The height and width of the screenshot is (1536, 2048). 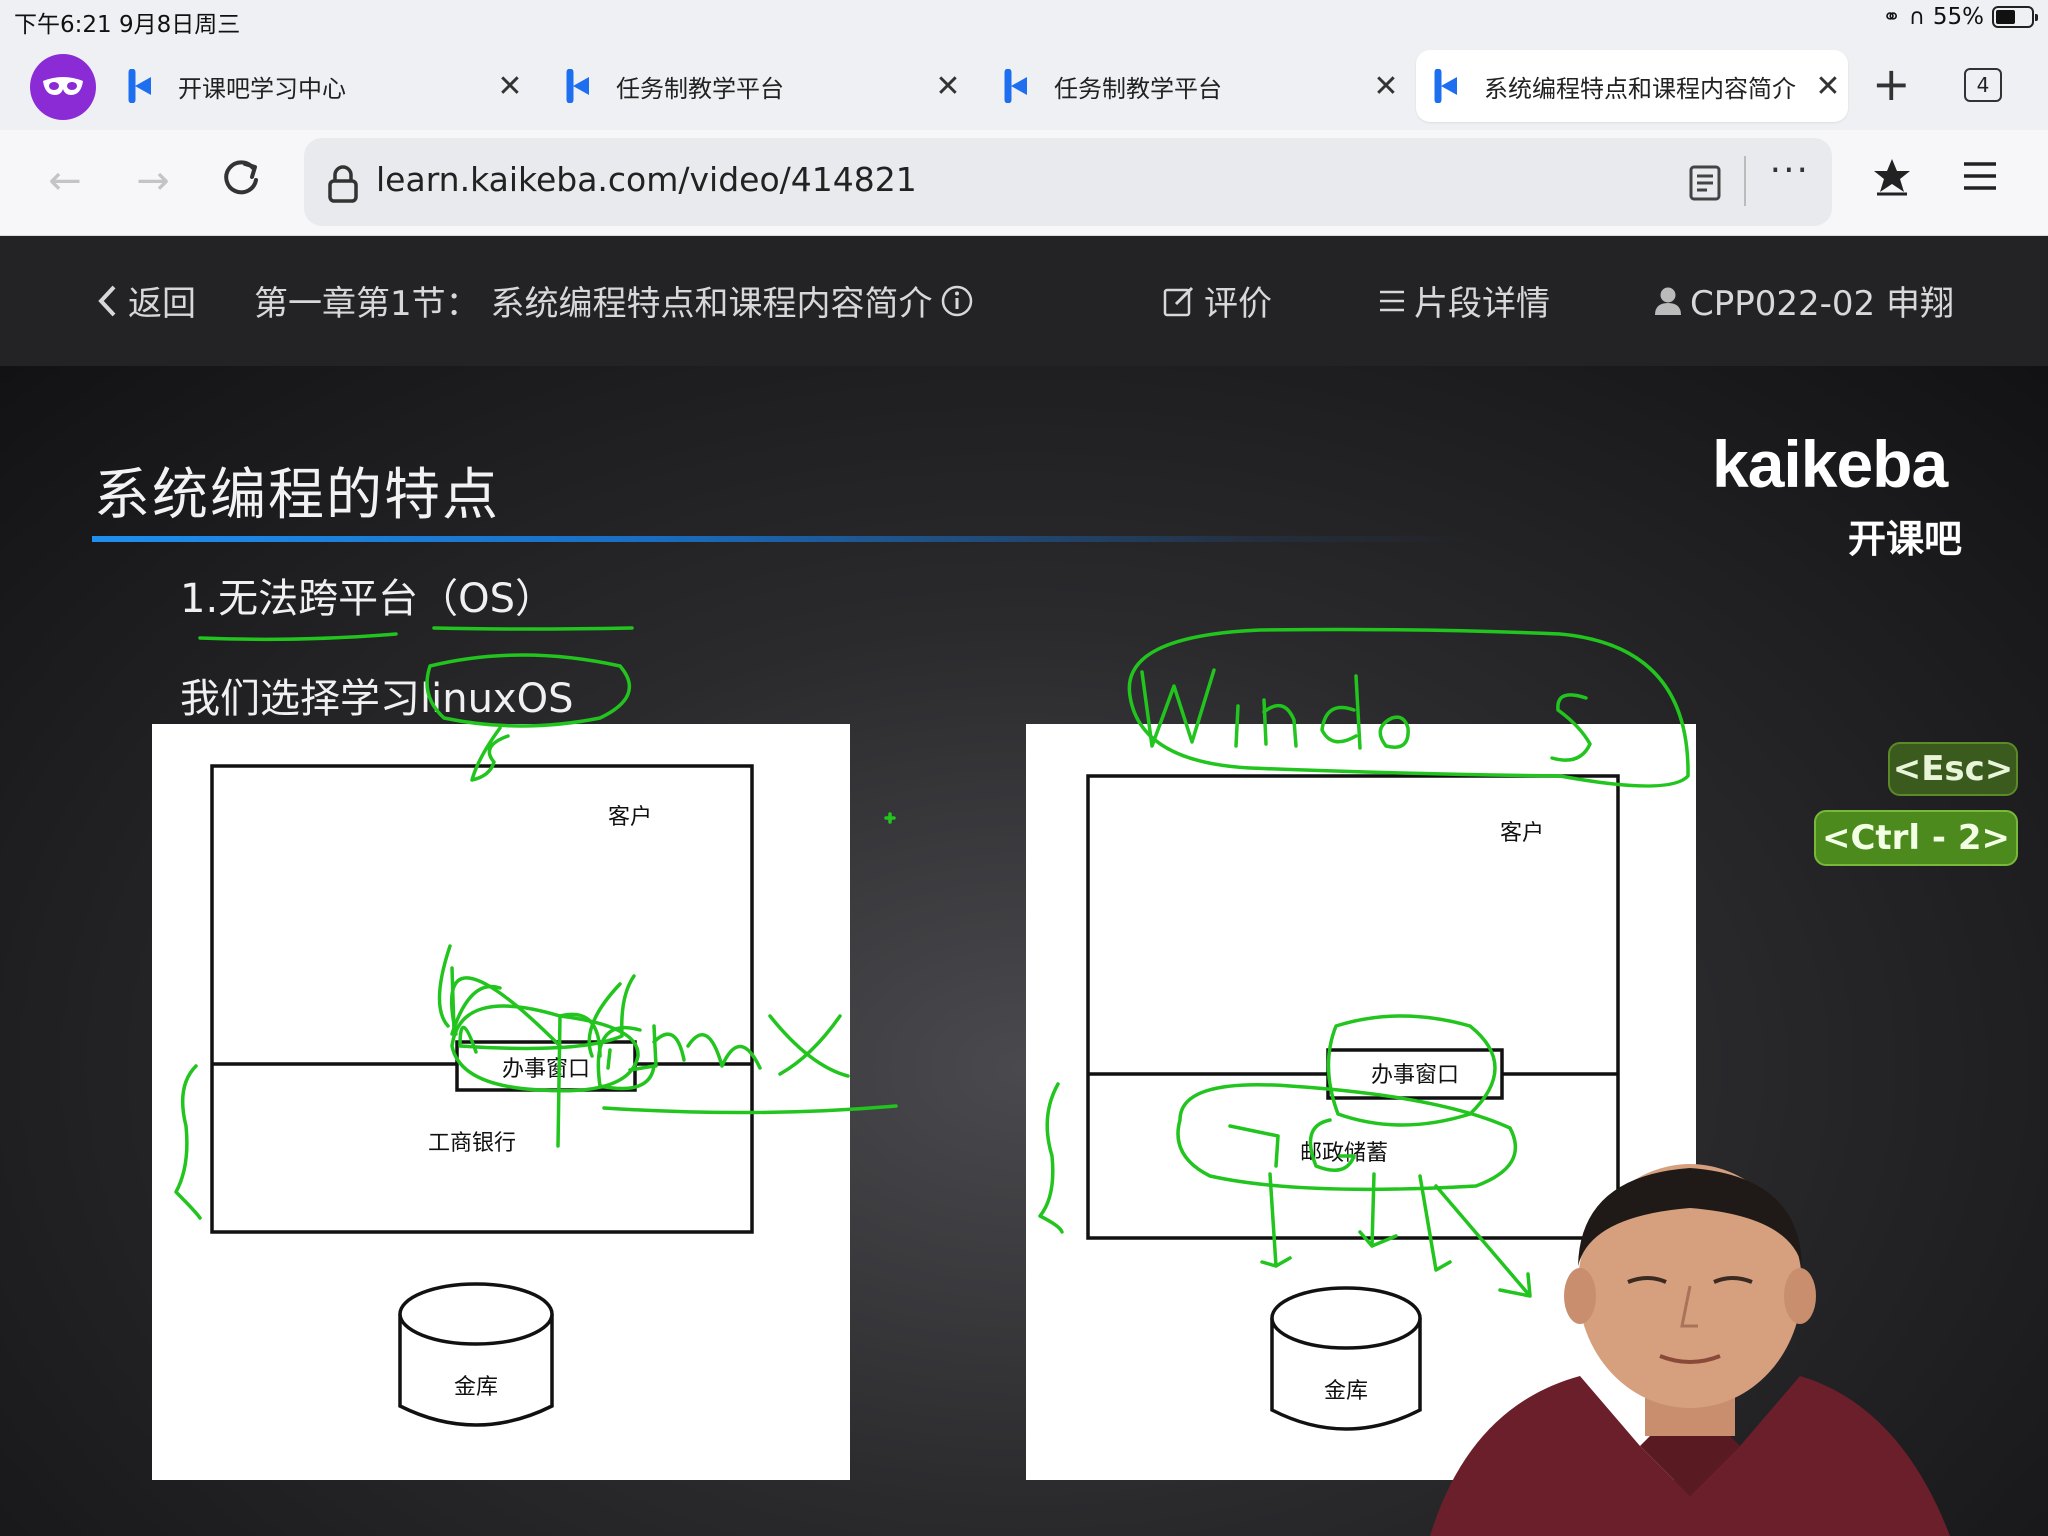 What do you see at coordinates (63, 87) in the screenshot?
I see `private-mode-mask-icon` at bounding box center [63, 87].